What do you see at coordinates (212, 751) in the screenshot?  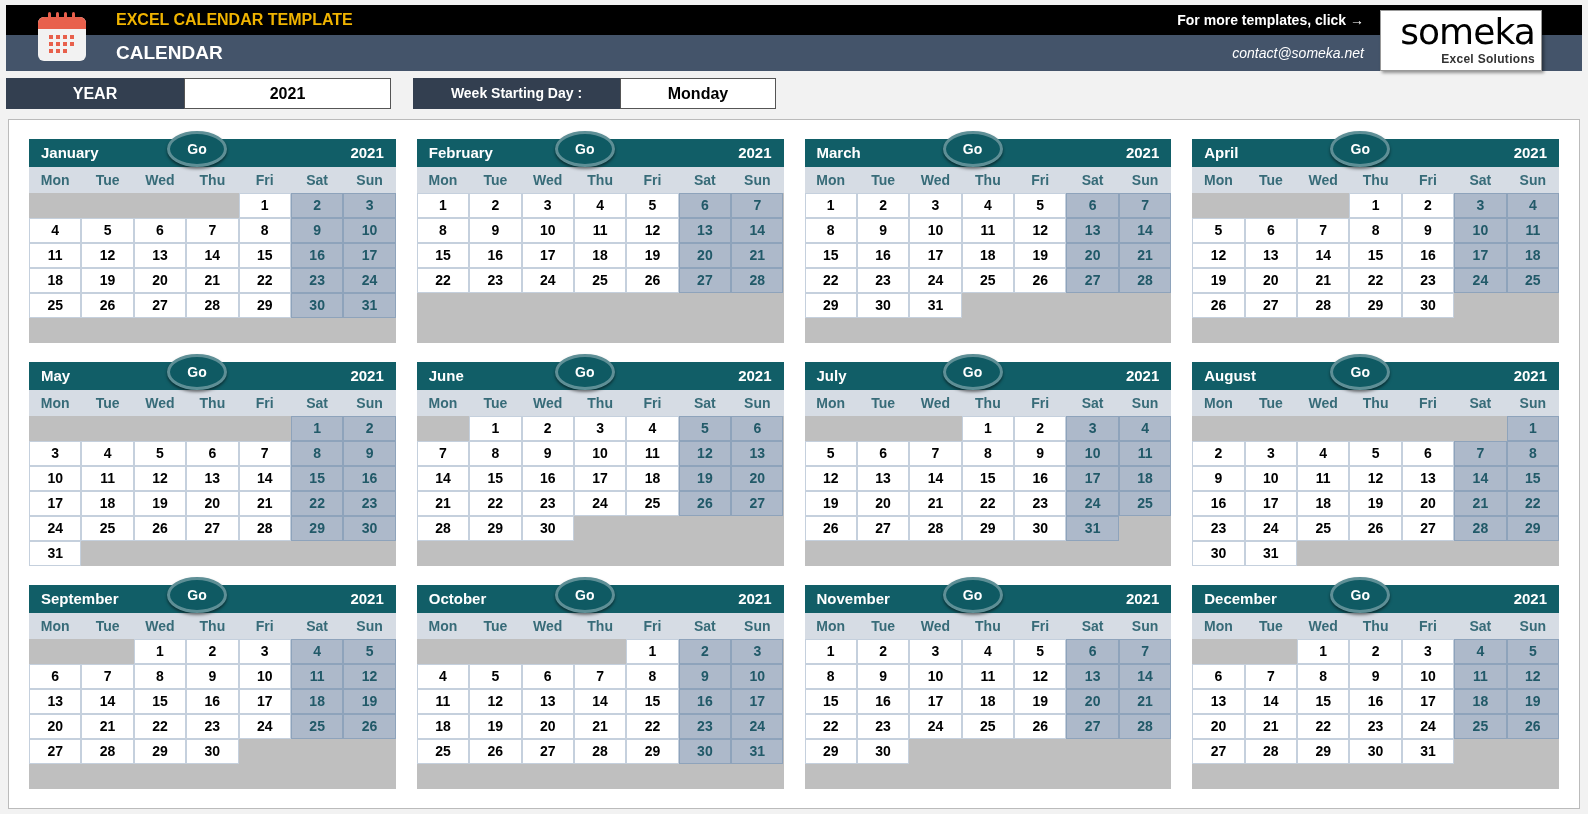 I see `day-cell: 30` at bounding box center [212, 751].